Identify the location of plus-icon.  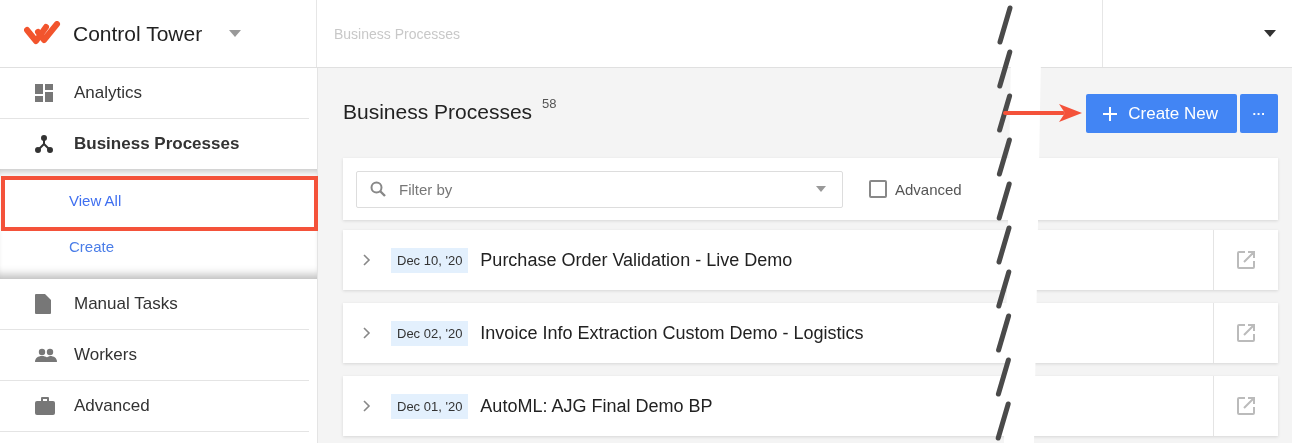
(1110, 113).